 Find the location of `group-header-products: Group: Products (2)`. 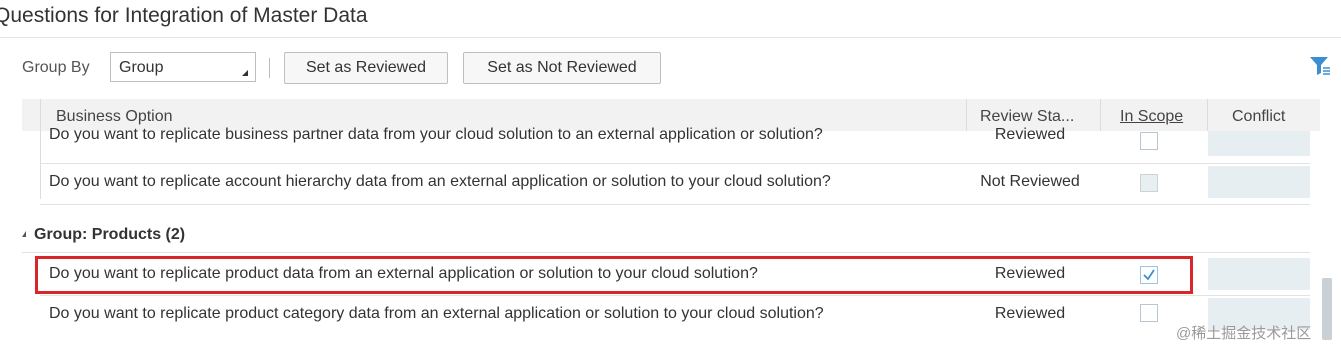

group-header-products: Group: Products (2) is located at coordinates (103, 235).